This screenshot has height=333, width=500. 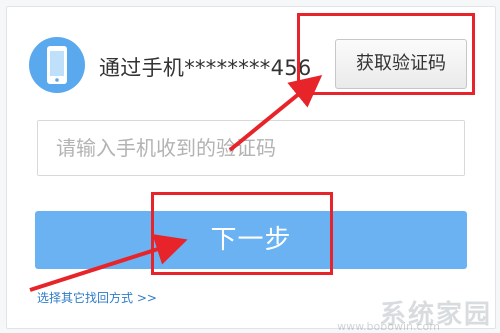 What do you see at coordinates (57, 65) in the screenshot?
I see `mobile-phone-icon` at bounding box center [57, 65].